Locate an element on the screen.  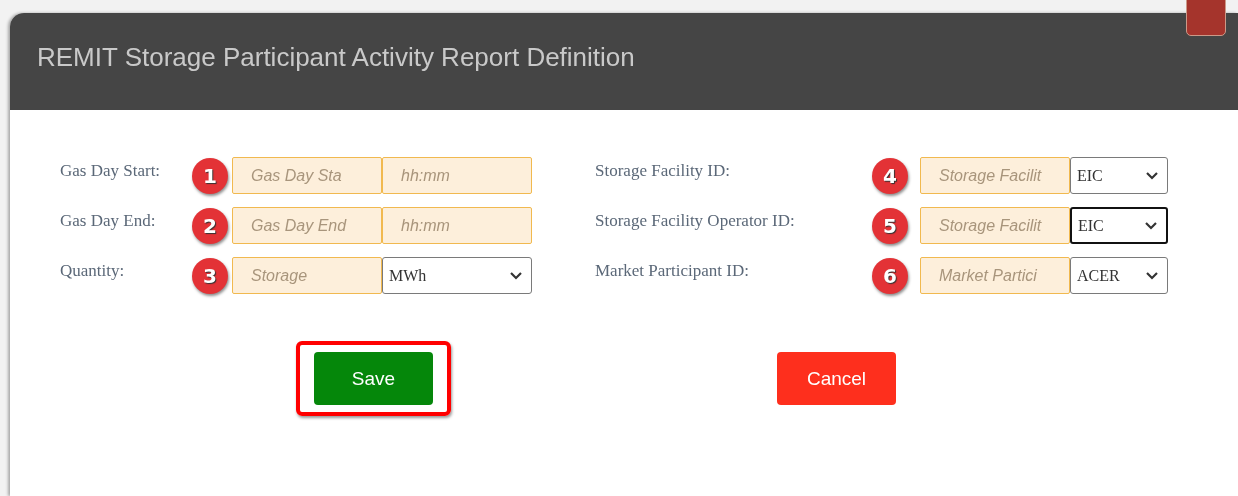
field-label: Storage Facility ID: is located at coordinates (663, 170).